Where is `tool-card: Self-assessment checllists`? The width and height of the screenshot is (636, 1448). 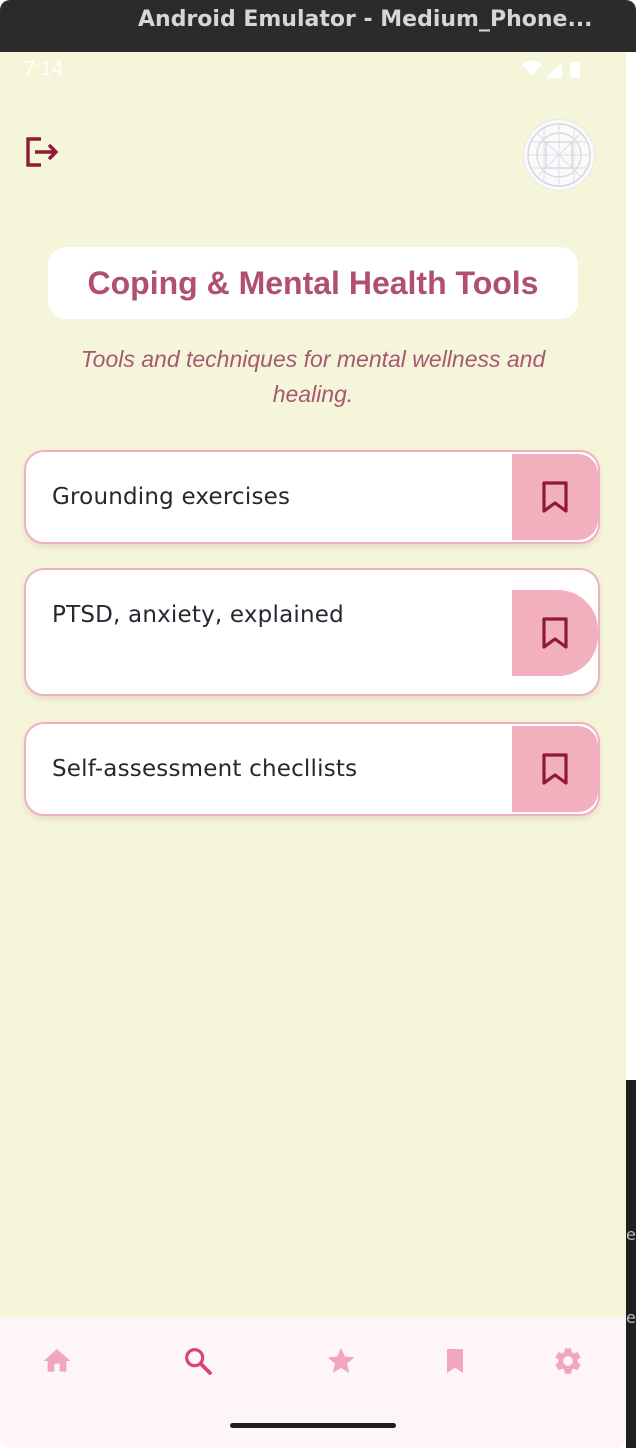
tool-card: Self-assessment checllists is located at coordinates (312, 769).